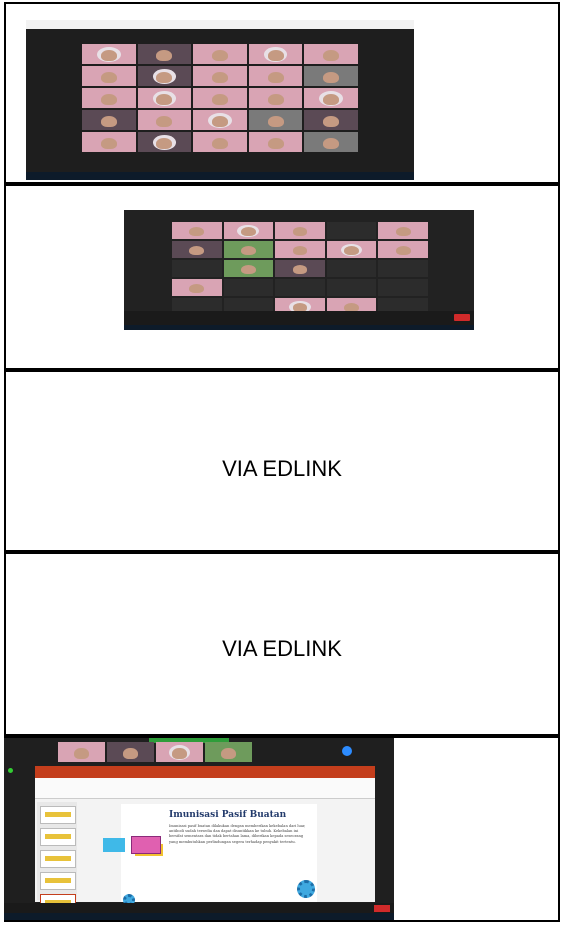  What do you see at coordinates (347, 751) in the screenshot?
I see `participant-count-badge` at bounding box center [347, 751].